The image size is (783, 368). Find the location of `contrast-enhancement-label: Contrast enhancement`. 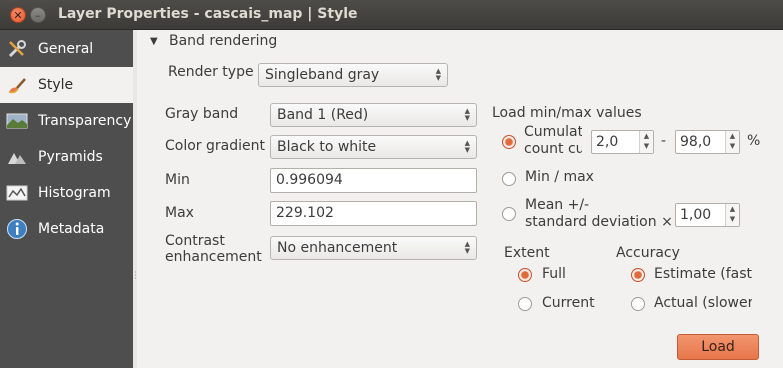

contrast-enhancement-label: Contrast enhancement is located at coordinates (213, 249).